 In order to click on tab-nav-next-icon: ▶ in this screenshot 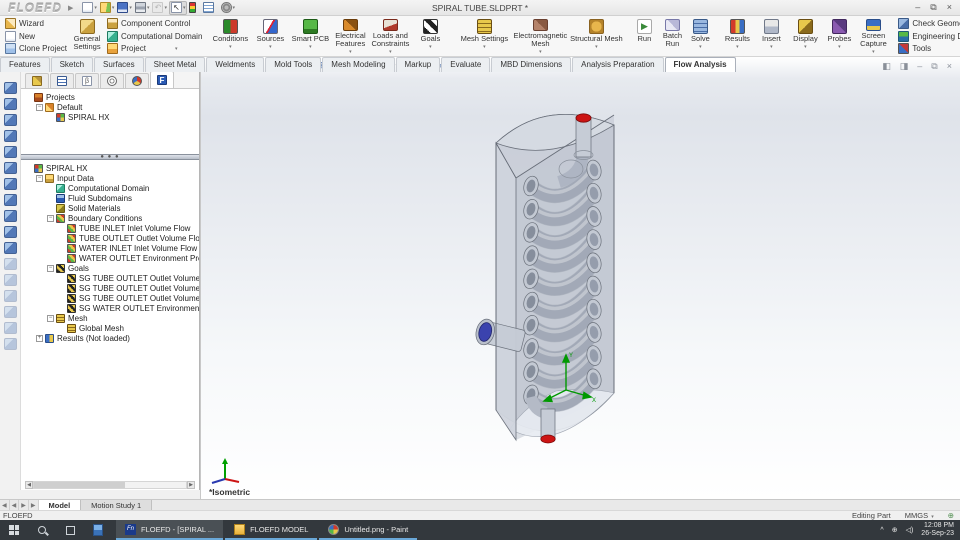, I will do `click(24, 505)`.